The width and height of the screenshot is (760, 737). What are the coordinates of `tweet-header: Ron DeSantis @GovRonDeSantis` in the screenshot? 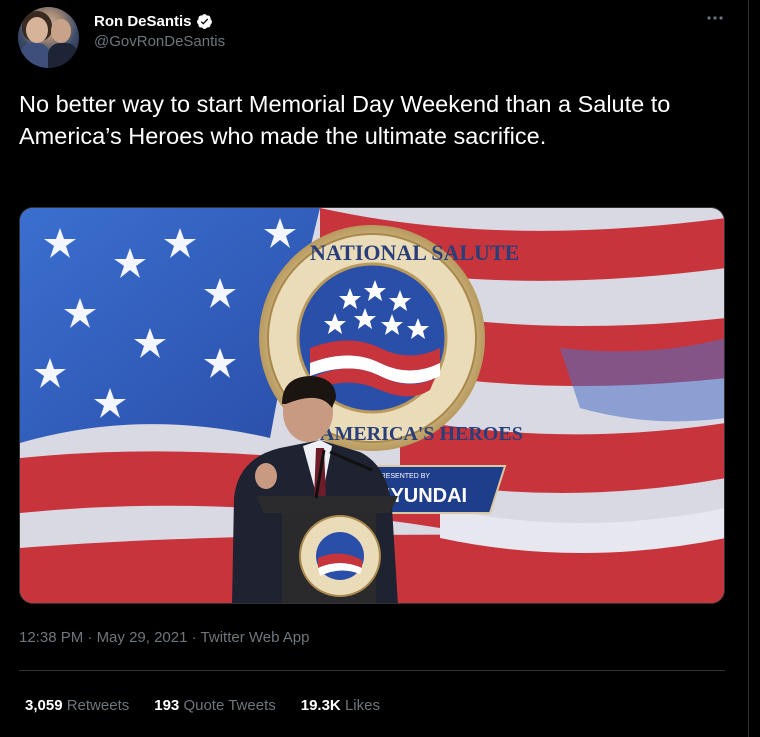 It's located at (121, 37).